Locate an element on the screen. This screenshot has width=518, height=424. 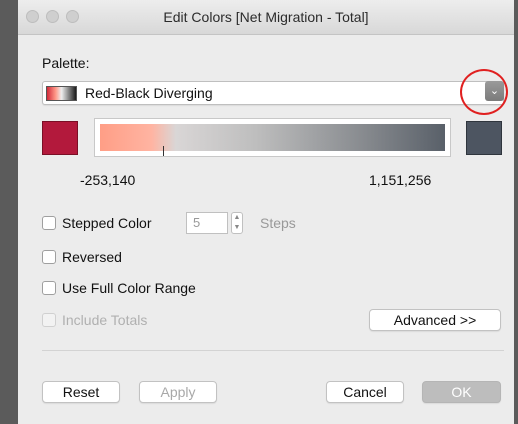
reversed-label: Reversed is located at coordinates (92, 257).